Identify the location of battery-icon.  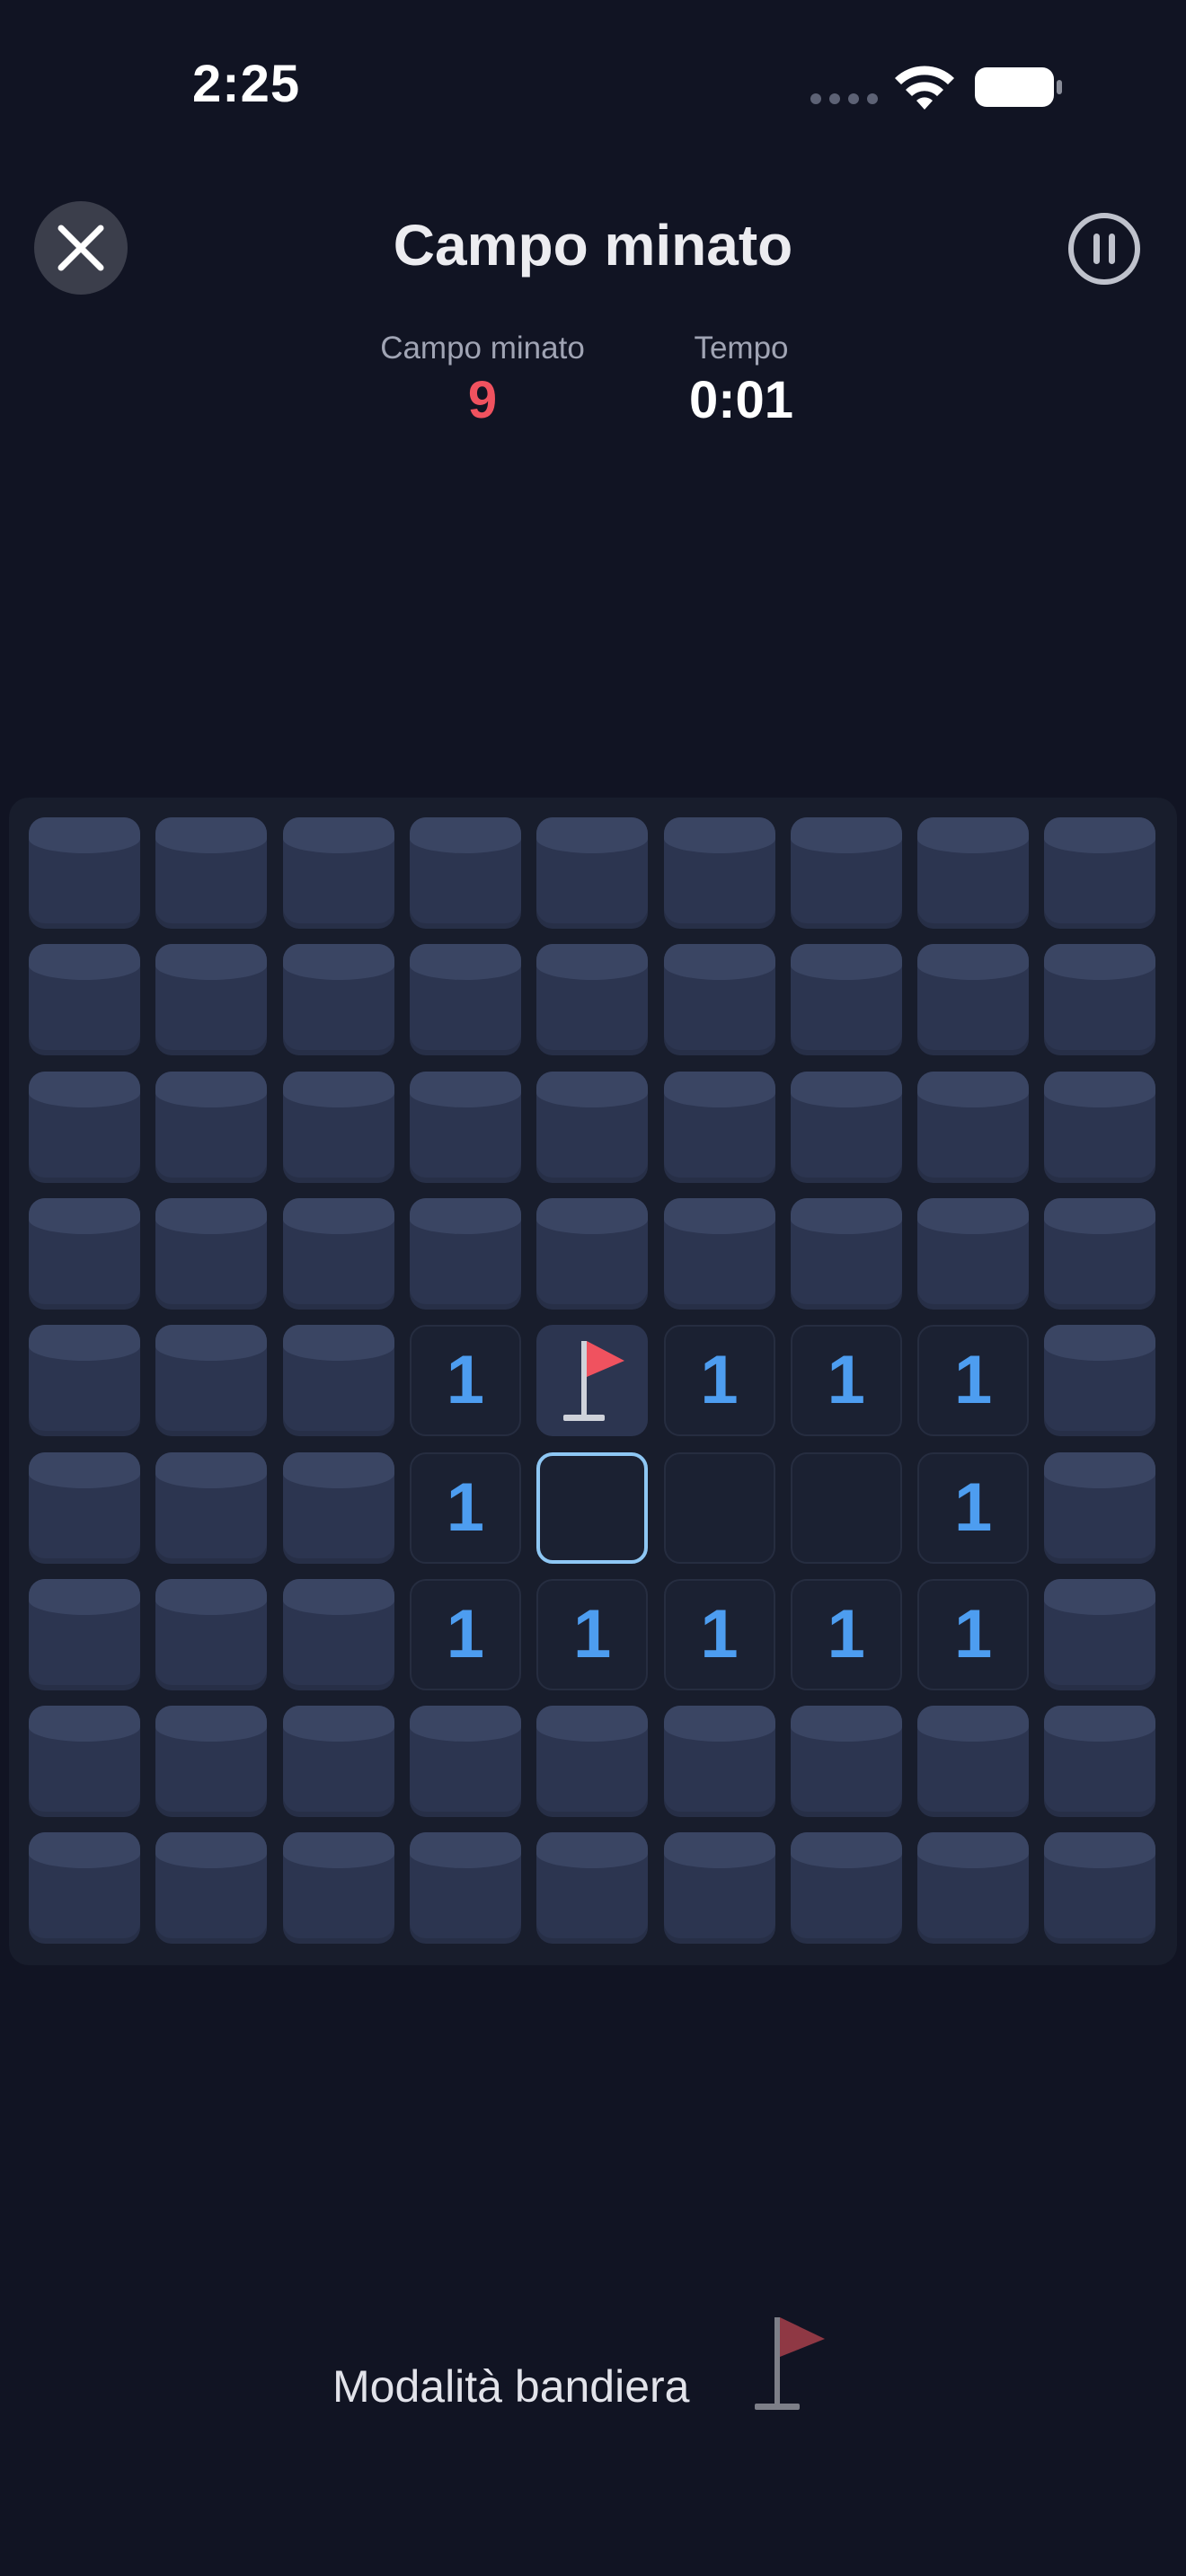
(1018, 87).